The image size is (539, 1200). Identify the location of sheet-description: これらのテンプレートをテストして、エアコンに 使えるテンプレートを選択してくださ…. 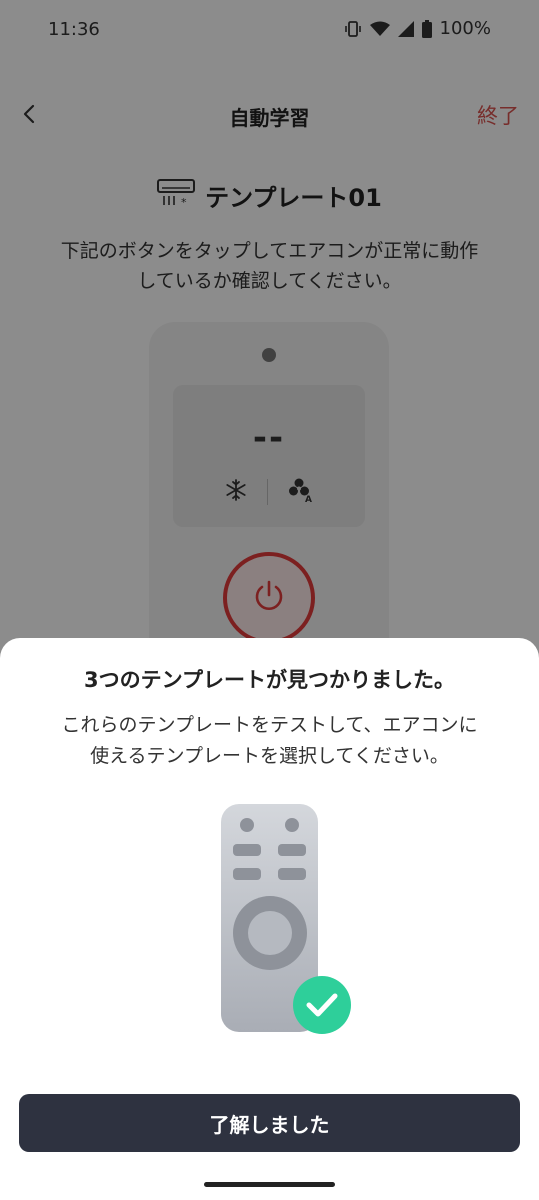
(269, 741).